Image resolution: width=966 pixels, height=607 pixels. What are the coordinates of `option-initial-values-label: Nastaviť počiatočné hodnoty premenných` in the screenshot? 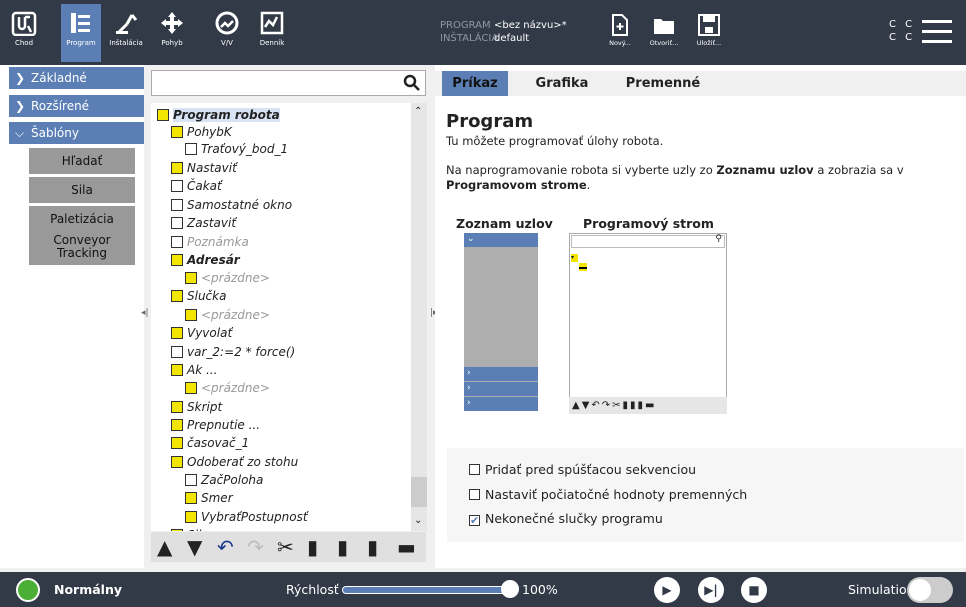 It's located at (616, 494).